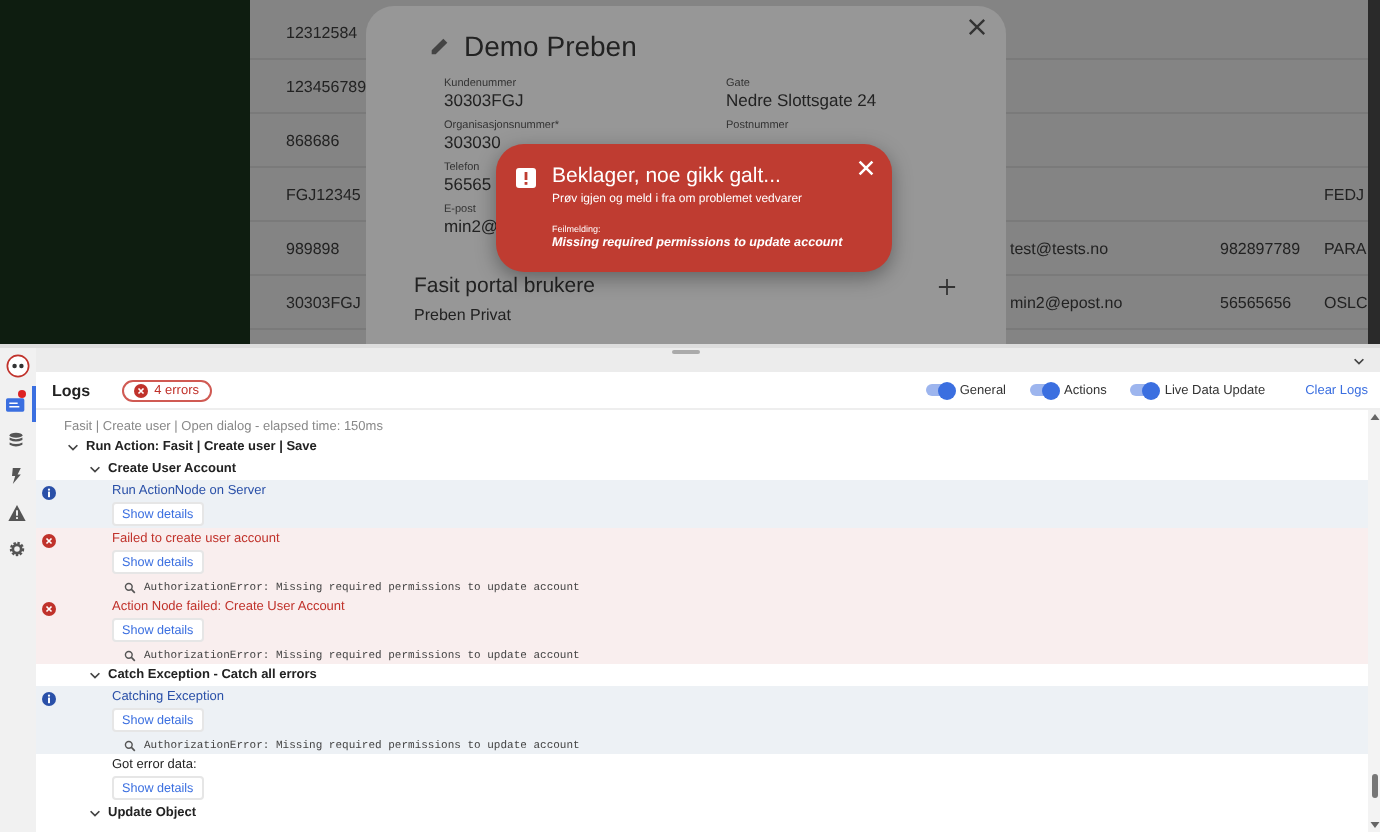 The image size is (1380, 832). I want to click on table-cell: 12312584, so click(322, 32).